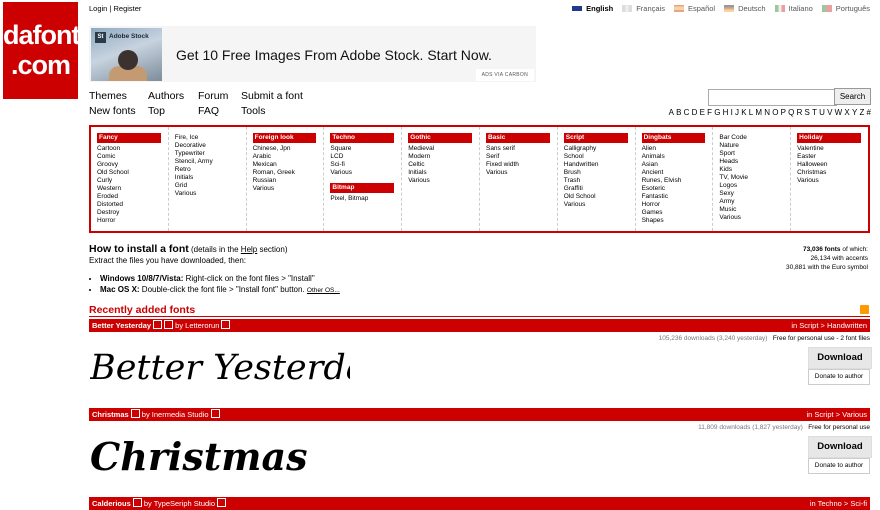  I want to click on alphabet-letter-link: Q, so click(791, 112).